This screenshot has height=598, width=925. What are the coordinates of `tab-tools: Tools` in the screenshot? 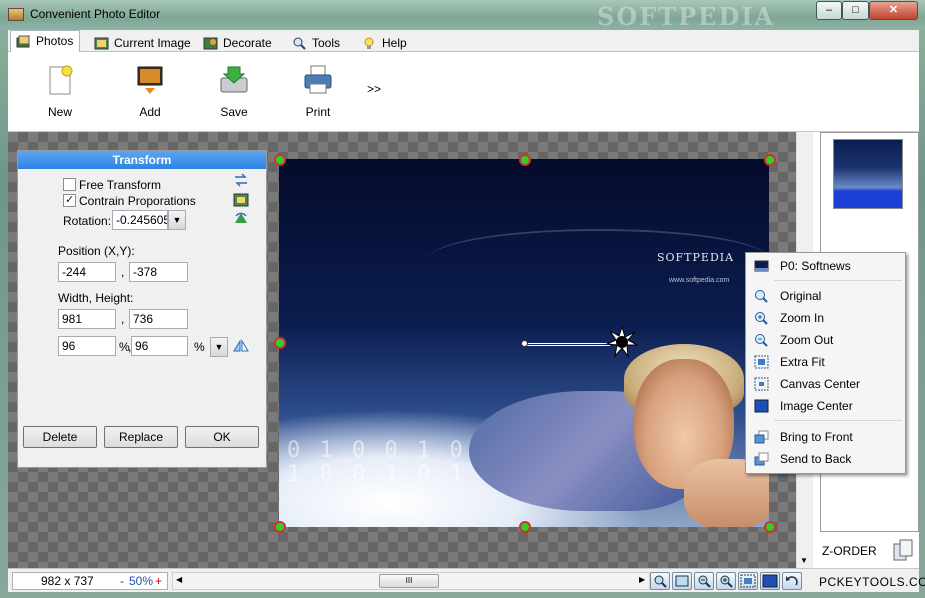 It's located at (316, 42).